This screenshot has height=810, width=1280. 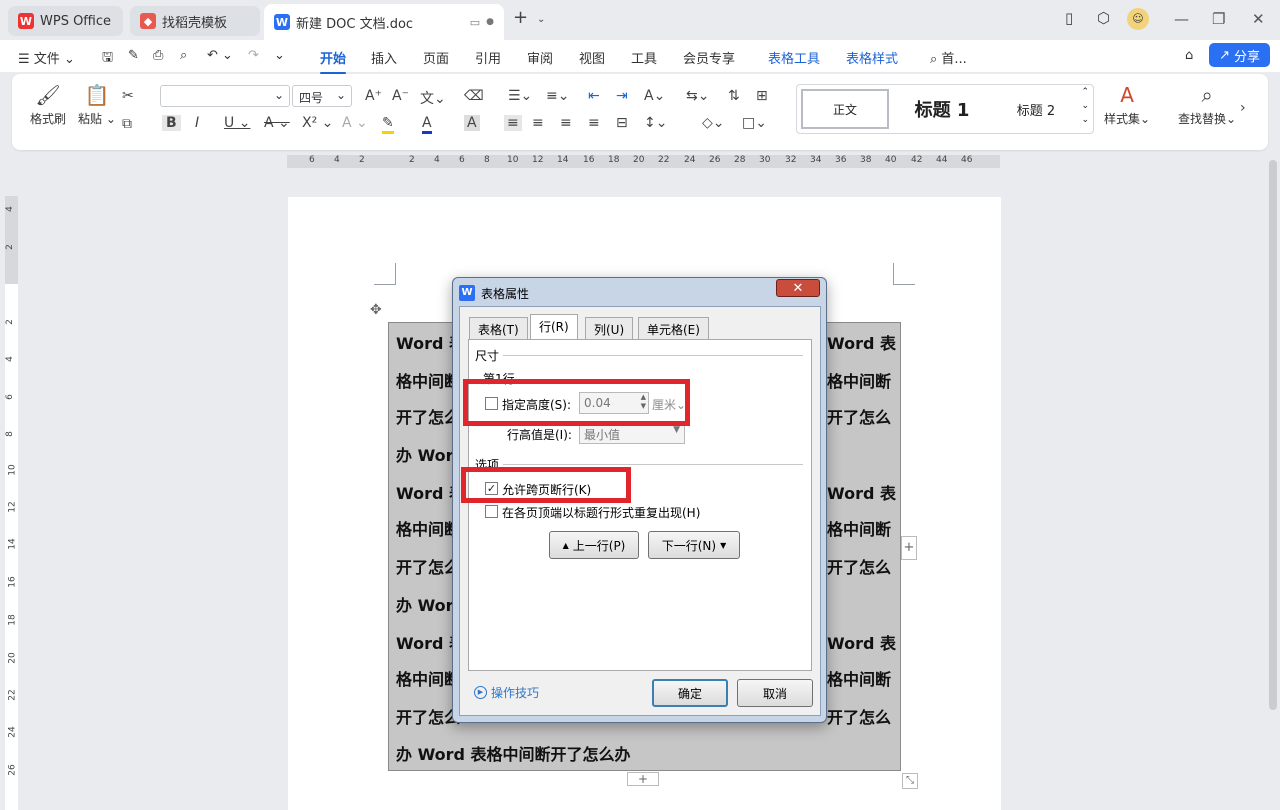 I want to click on italic-icon: I, so click(x=197, y=123).